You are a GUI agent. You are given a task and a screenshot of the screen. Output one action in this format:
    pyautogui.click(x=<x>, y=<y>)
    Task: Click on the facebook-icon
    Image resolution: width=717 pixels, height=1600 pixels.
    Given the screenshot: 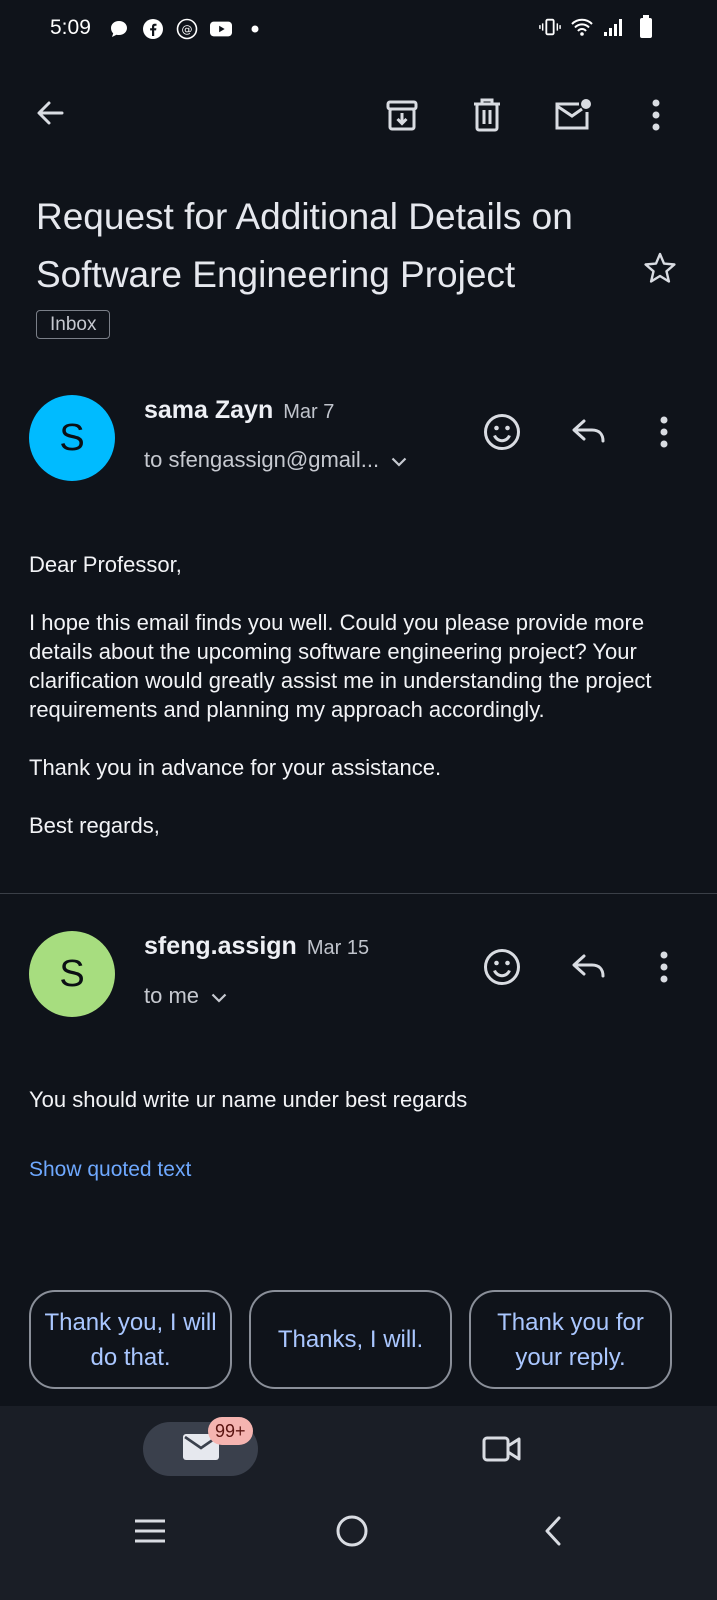 What is the action you would take?
    pyautogui.click(x=153, y=29)
    